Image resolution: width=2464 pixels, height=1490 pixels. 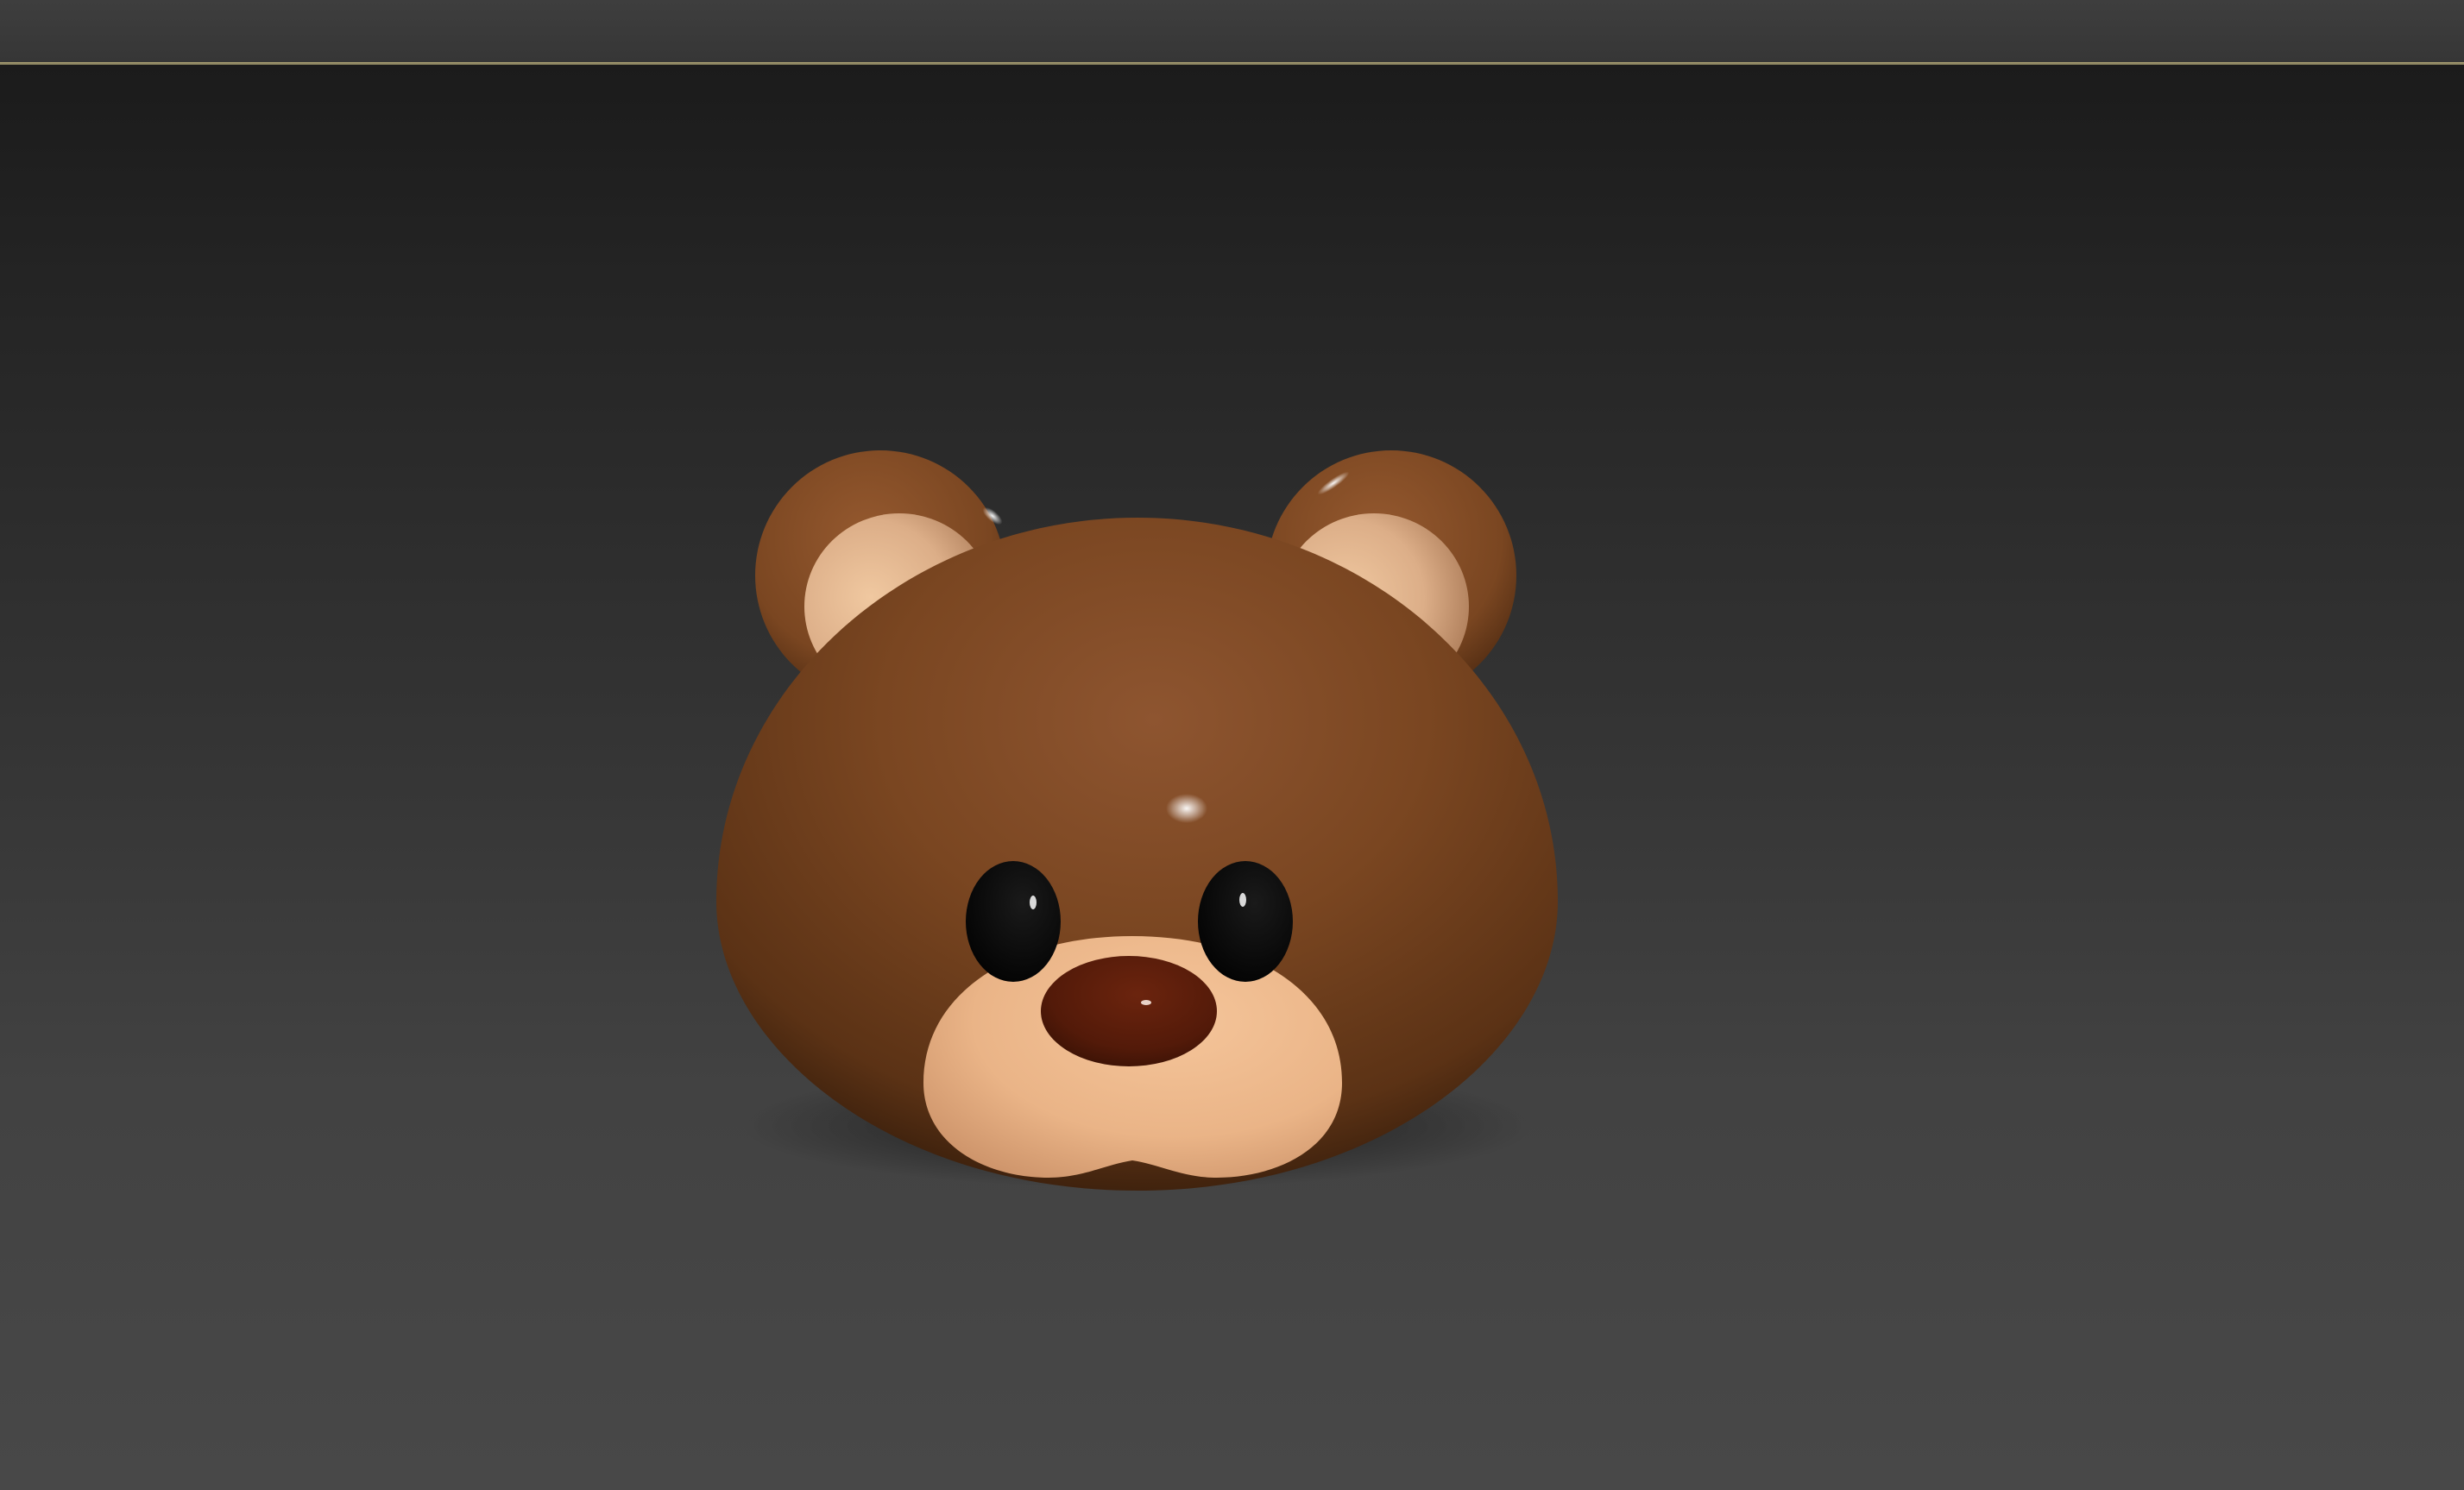 I want to click on nose, so click(x=1129, y=1011).